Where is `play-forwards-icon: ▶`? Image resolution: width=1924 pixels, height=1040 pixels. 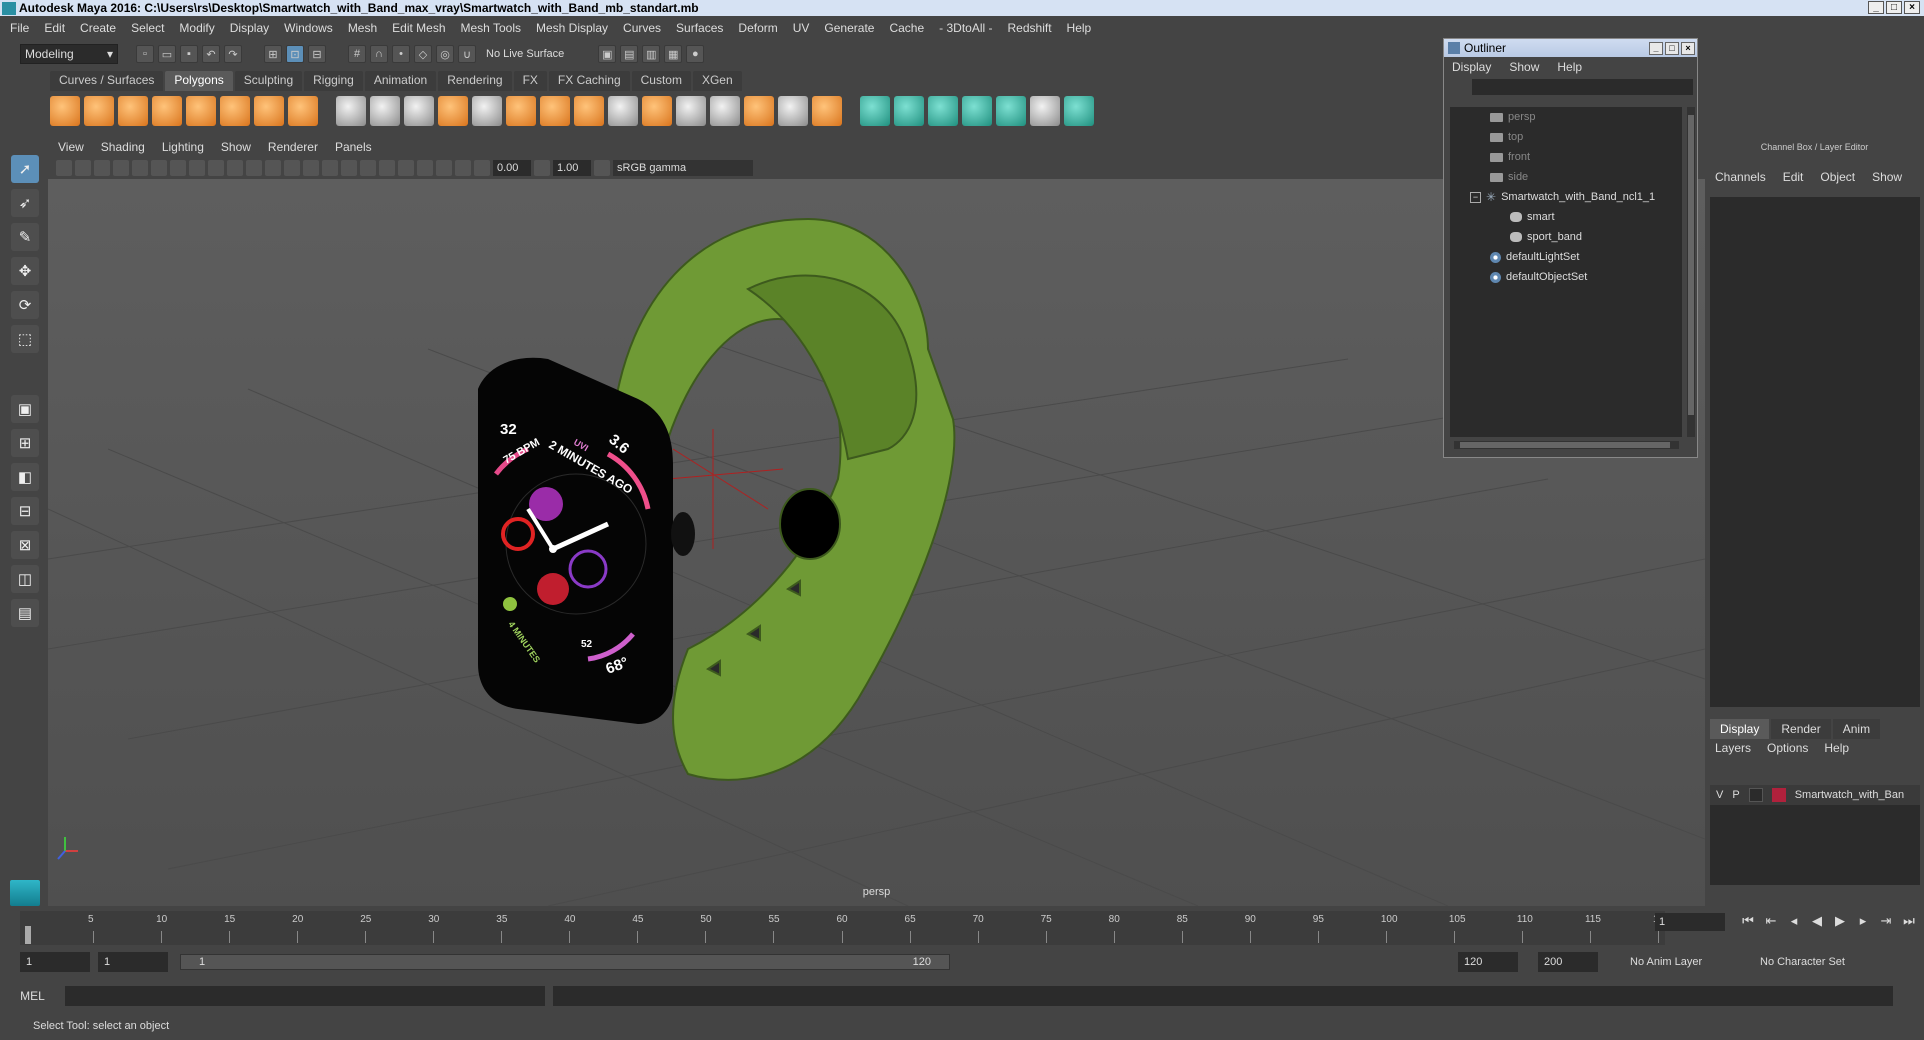
play-forwards-icon: ▶ is located at coordinates (1840, 922).